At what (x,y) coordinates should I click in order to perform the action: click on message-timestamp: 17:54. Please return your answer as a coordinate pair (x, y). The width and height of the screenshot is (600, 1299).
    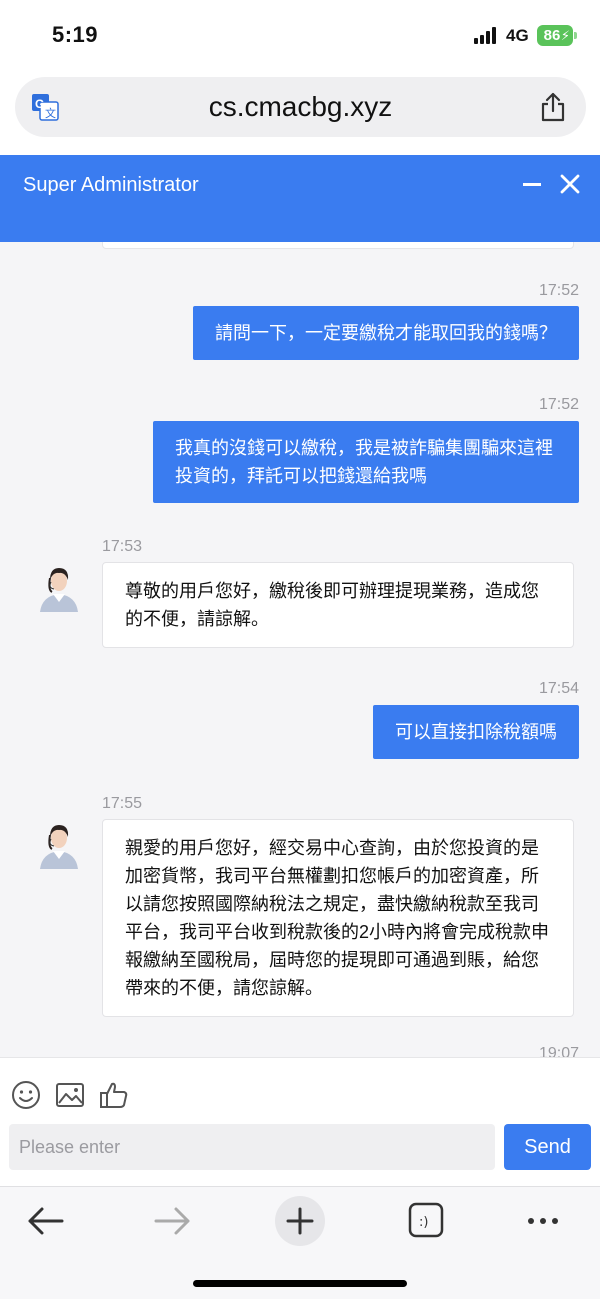
    Looking at the image, I should click on (558, 688).